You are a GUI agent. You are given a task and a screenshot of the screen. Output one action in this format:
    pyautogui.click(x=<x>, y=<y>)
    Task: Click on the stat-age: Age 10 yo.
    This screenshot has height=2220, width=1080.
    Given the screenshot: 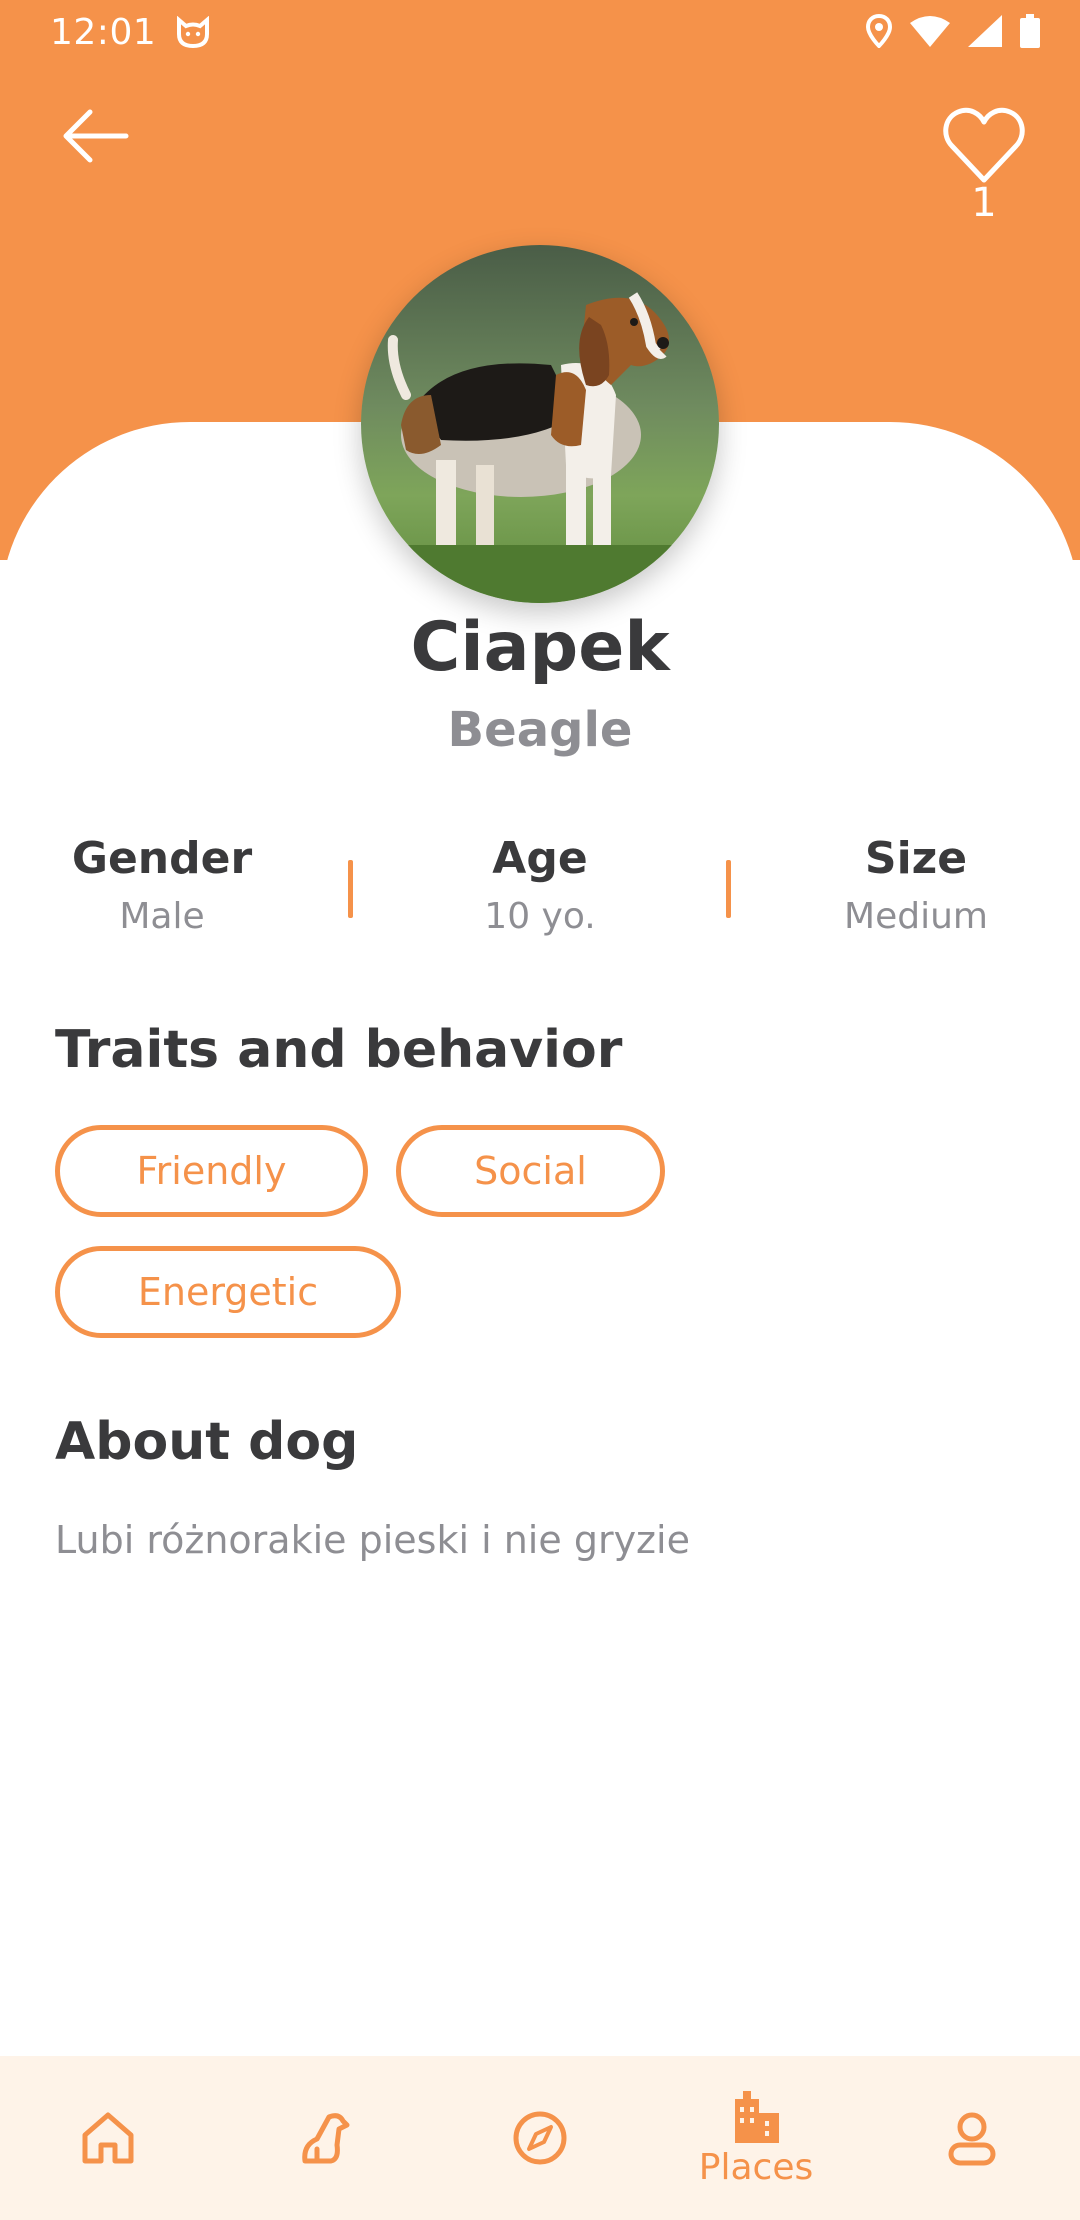 What is the action you would take?
    pyautogui.click(x=540, y=883)
    